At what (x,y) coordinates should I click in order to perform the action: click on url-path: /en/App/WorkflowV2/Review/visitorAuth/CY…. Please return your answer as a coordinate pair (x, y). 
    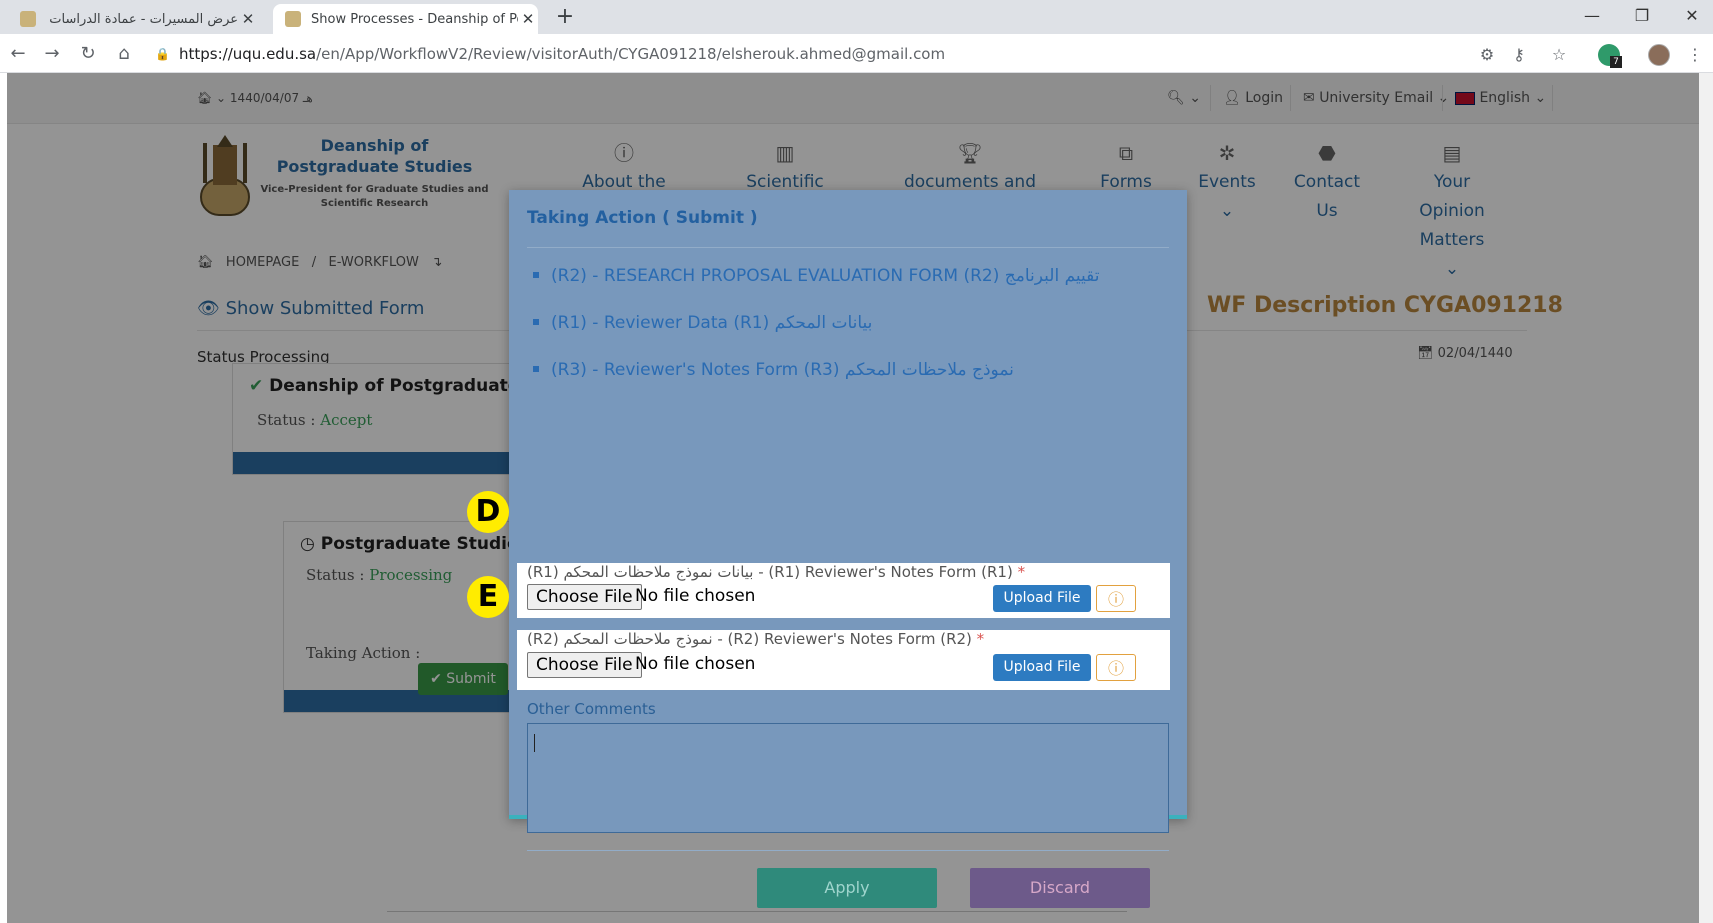
    Looking at the image, I should click on (631, 54).